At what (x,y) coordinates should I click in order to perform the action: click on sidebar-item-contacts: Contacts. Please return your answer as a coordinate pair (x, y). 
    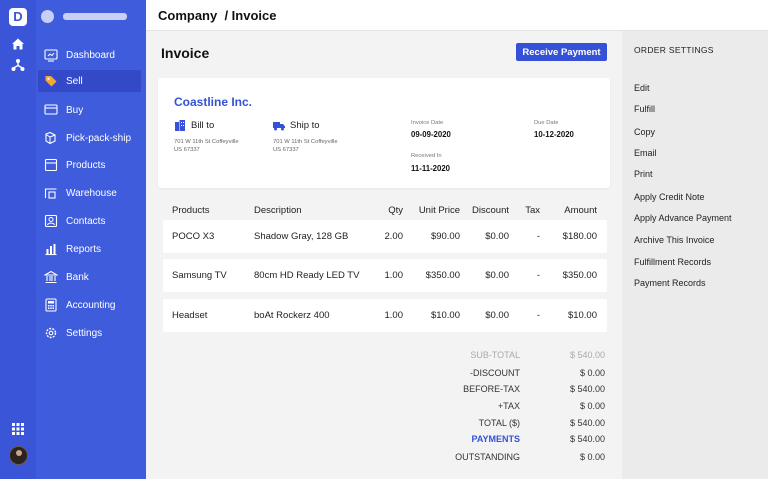
    Looking at the image, I should click on (89, 221).